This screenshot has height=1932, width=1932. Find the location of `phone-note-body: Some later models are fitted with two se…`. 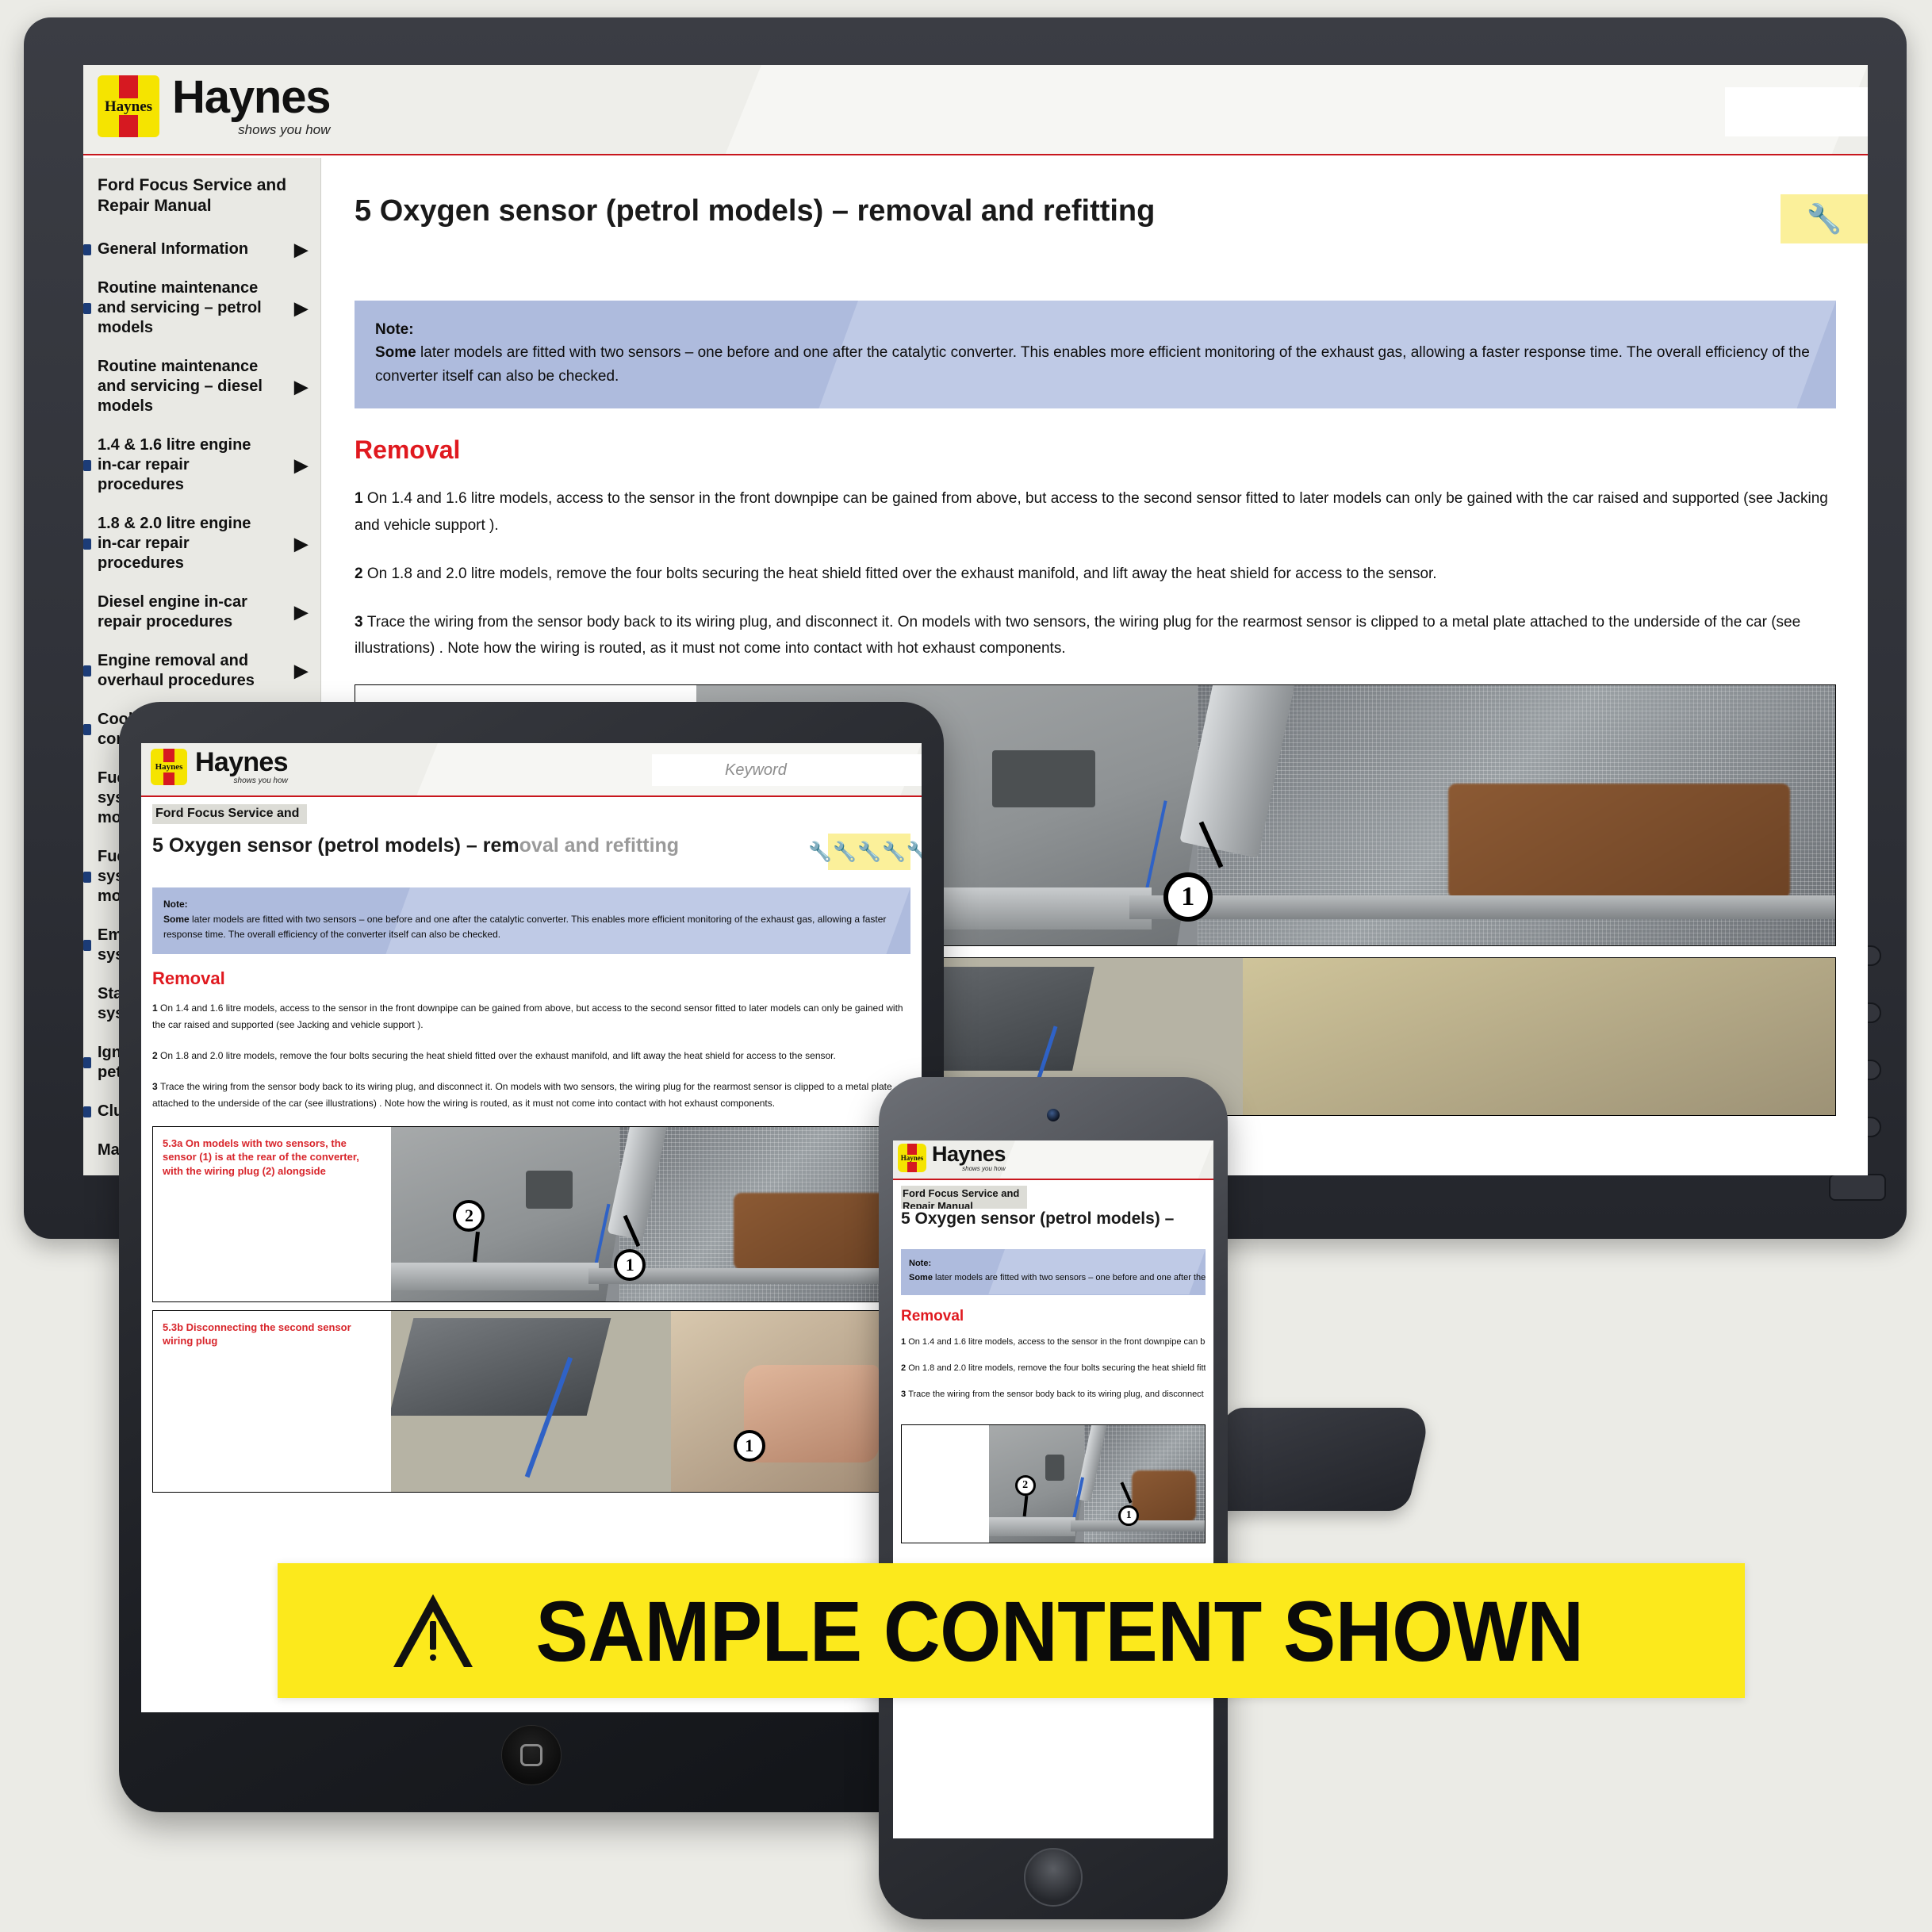

phone-note-body: Some later models are fitted with two se… is located at coordinates (1057, 1278).